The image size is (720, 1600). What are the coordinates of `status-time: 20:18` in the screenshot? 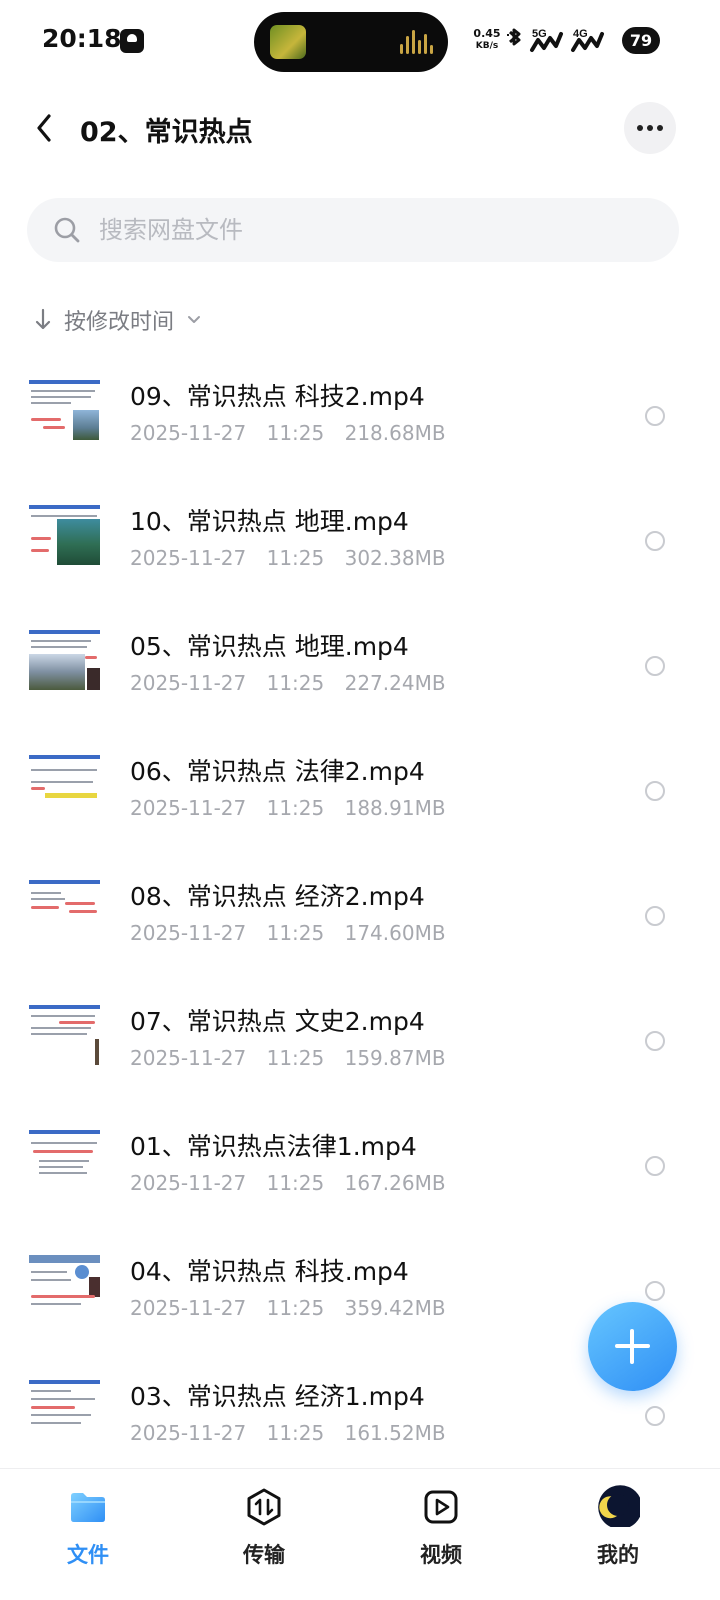 It's located at (82, 38).